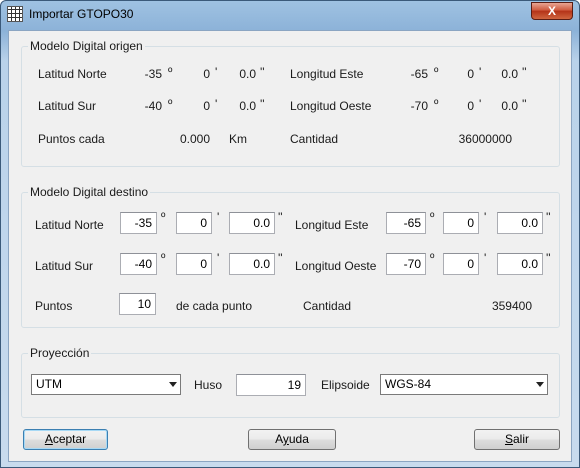  Describe the element at coordinates (206, 74) in the screenshot. I see `origen-lat-norte-min: 0` at that location.